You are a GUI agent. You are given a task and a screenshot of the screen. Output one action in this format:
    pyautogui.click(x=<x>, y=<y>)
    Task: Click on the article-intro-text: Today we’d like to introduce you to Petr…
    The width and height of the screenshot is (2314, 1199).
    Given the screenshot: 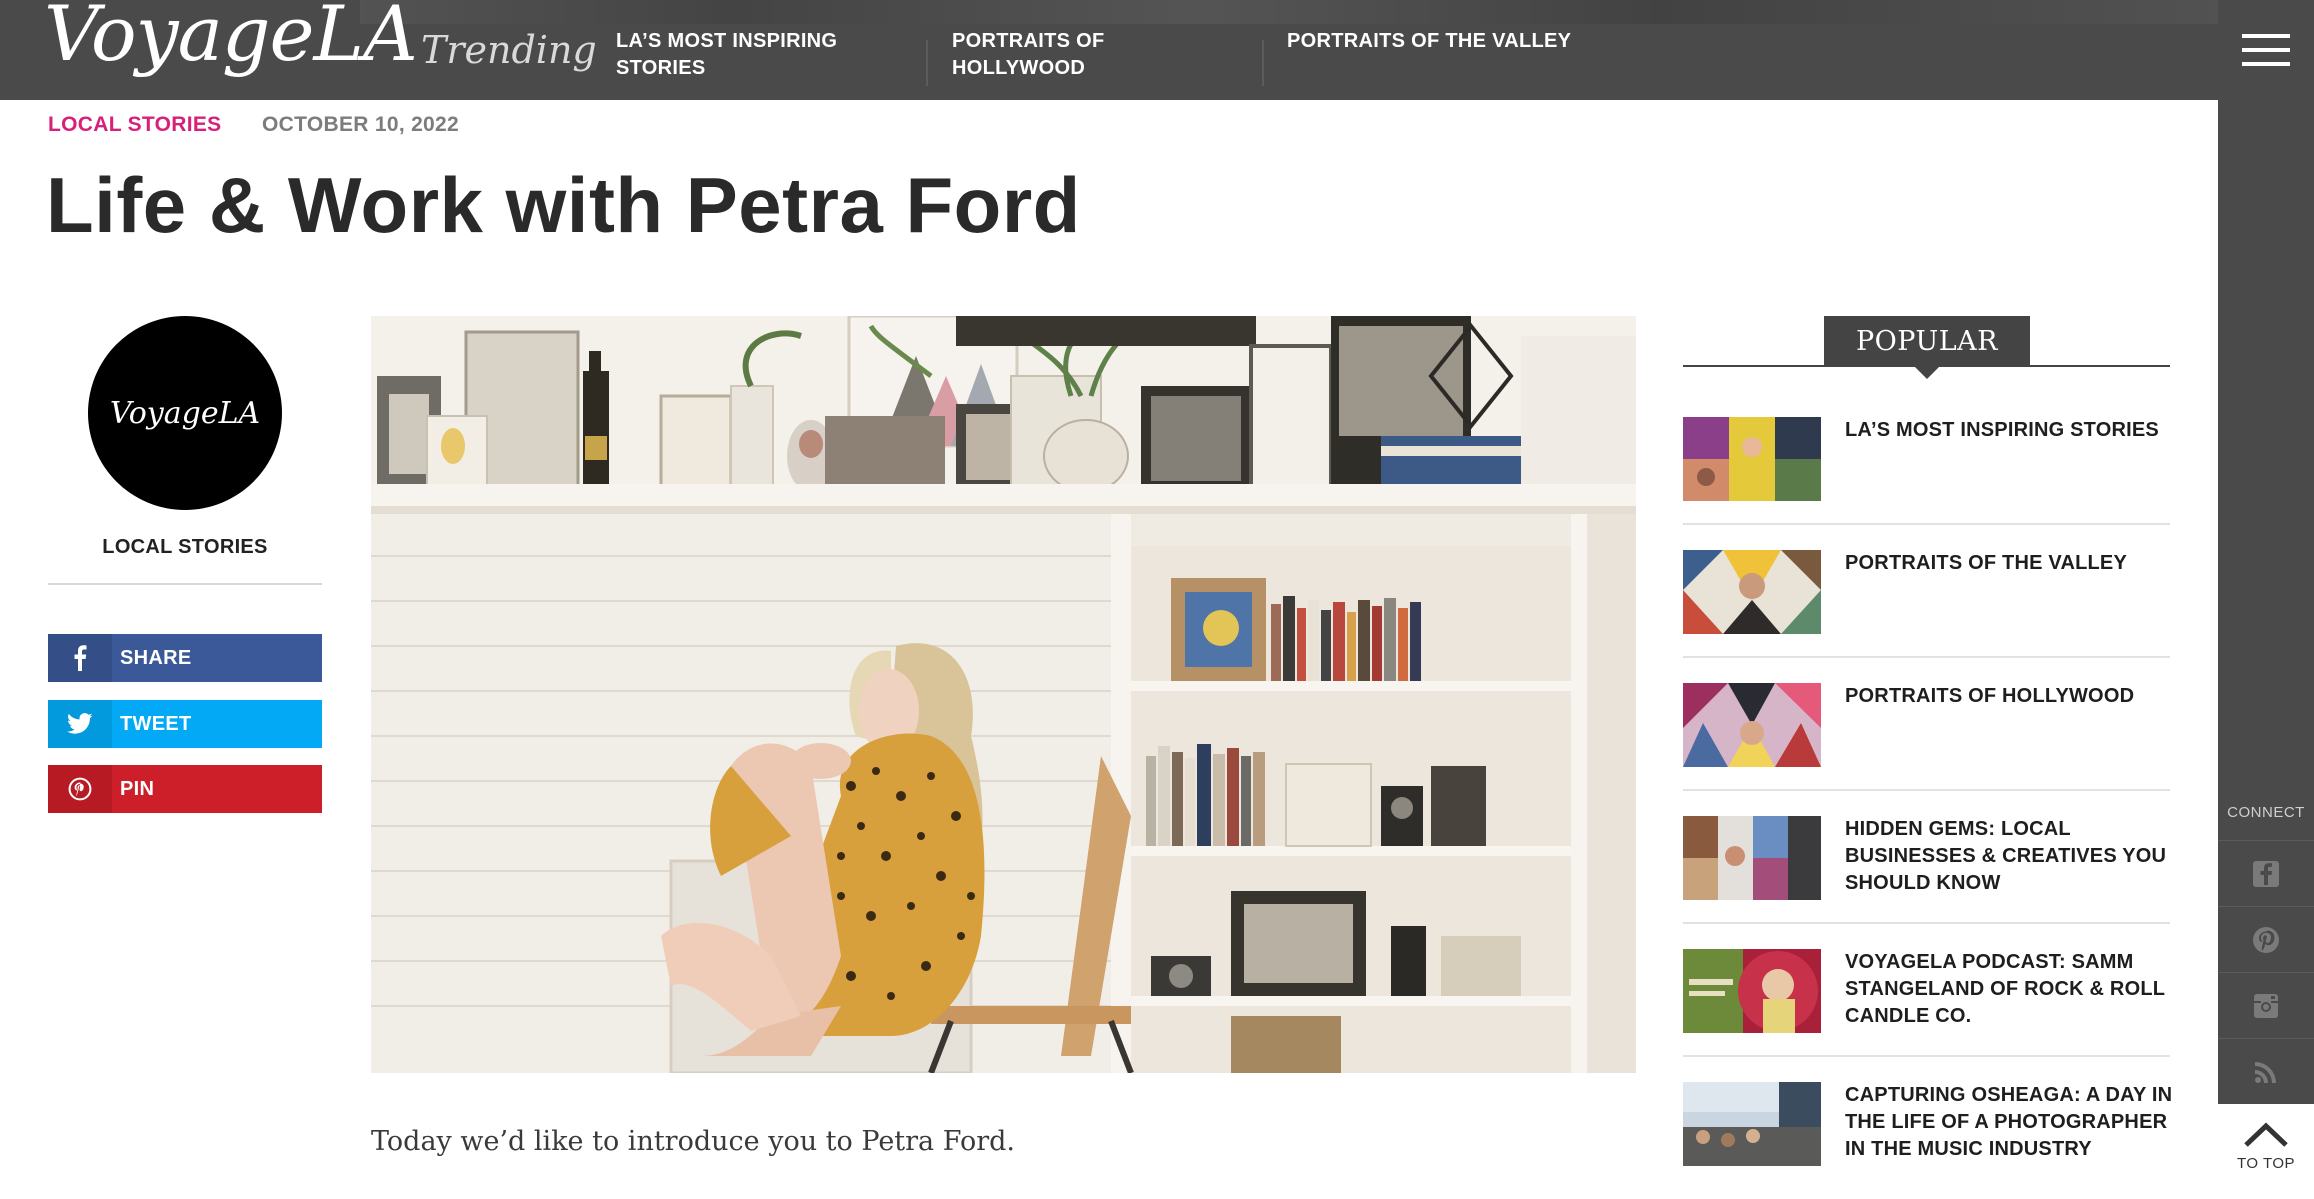 What is the action you would take?
    pyautogui.click(x=693, y=1141)
    